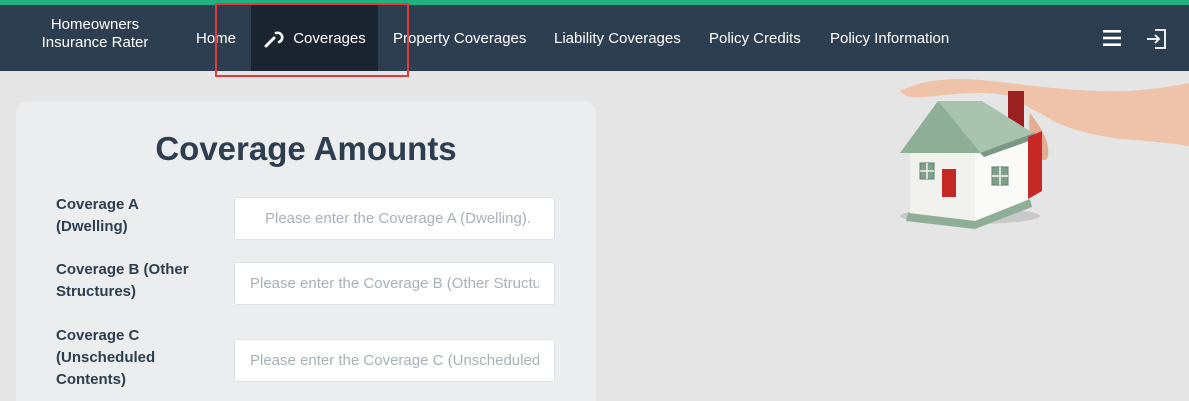 Image resolution: width=1189 pixels, height=401 pixels. I want to click on brand-logo-text: Homeowners Insurance Rater, so click(95, 34).